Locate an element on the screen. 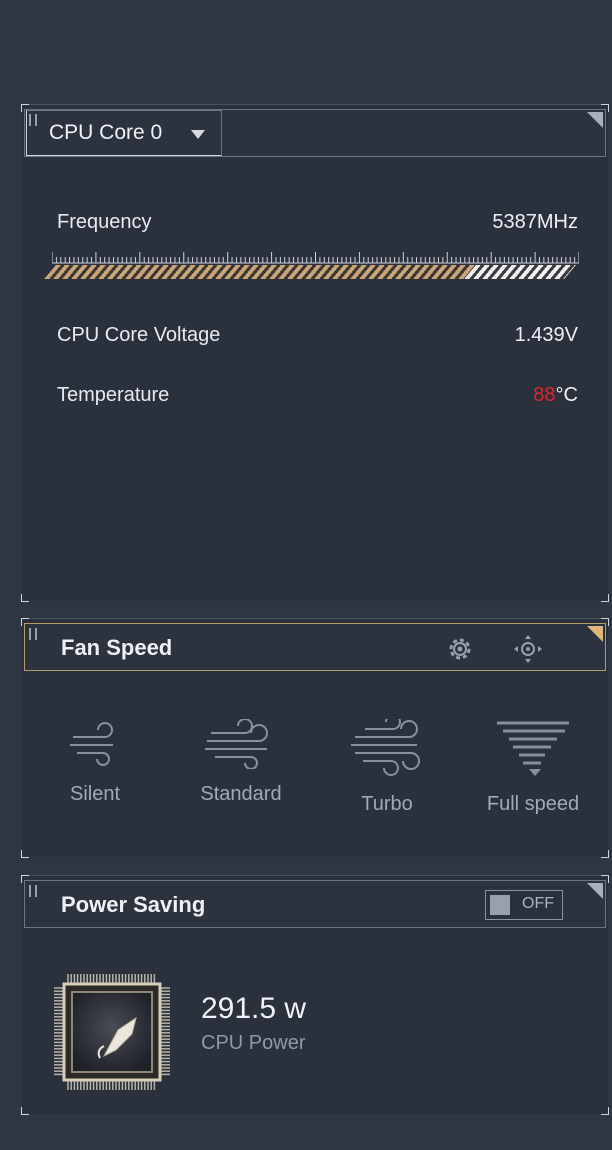 Image resolution: width=612 pixels, height=1150 pixels. frequency-row: Frequency 5387MHz is located at coordinates (317, 222).